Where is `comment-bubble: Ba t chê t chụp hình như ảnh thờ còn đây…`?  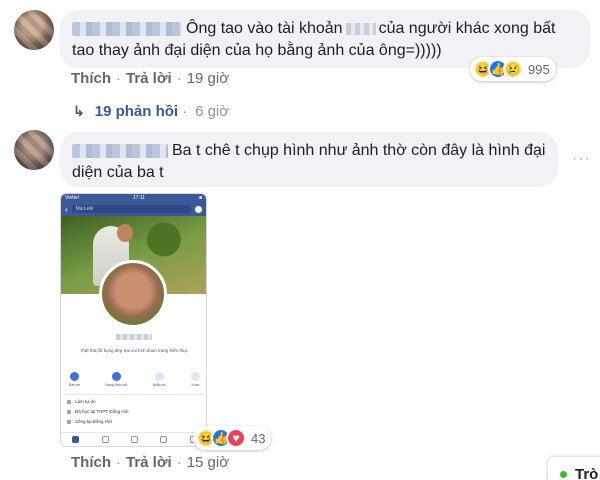 comment-bubble: Ba t chê t chụp hình như ảnh thờ còn đây… is located at coordinates (309, 159).